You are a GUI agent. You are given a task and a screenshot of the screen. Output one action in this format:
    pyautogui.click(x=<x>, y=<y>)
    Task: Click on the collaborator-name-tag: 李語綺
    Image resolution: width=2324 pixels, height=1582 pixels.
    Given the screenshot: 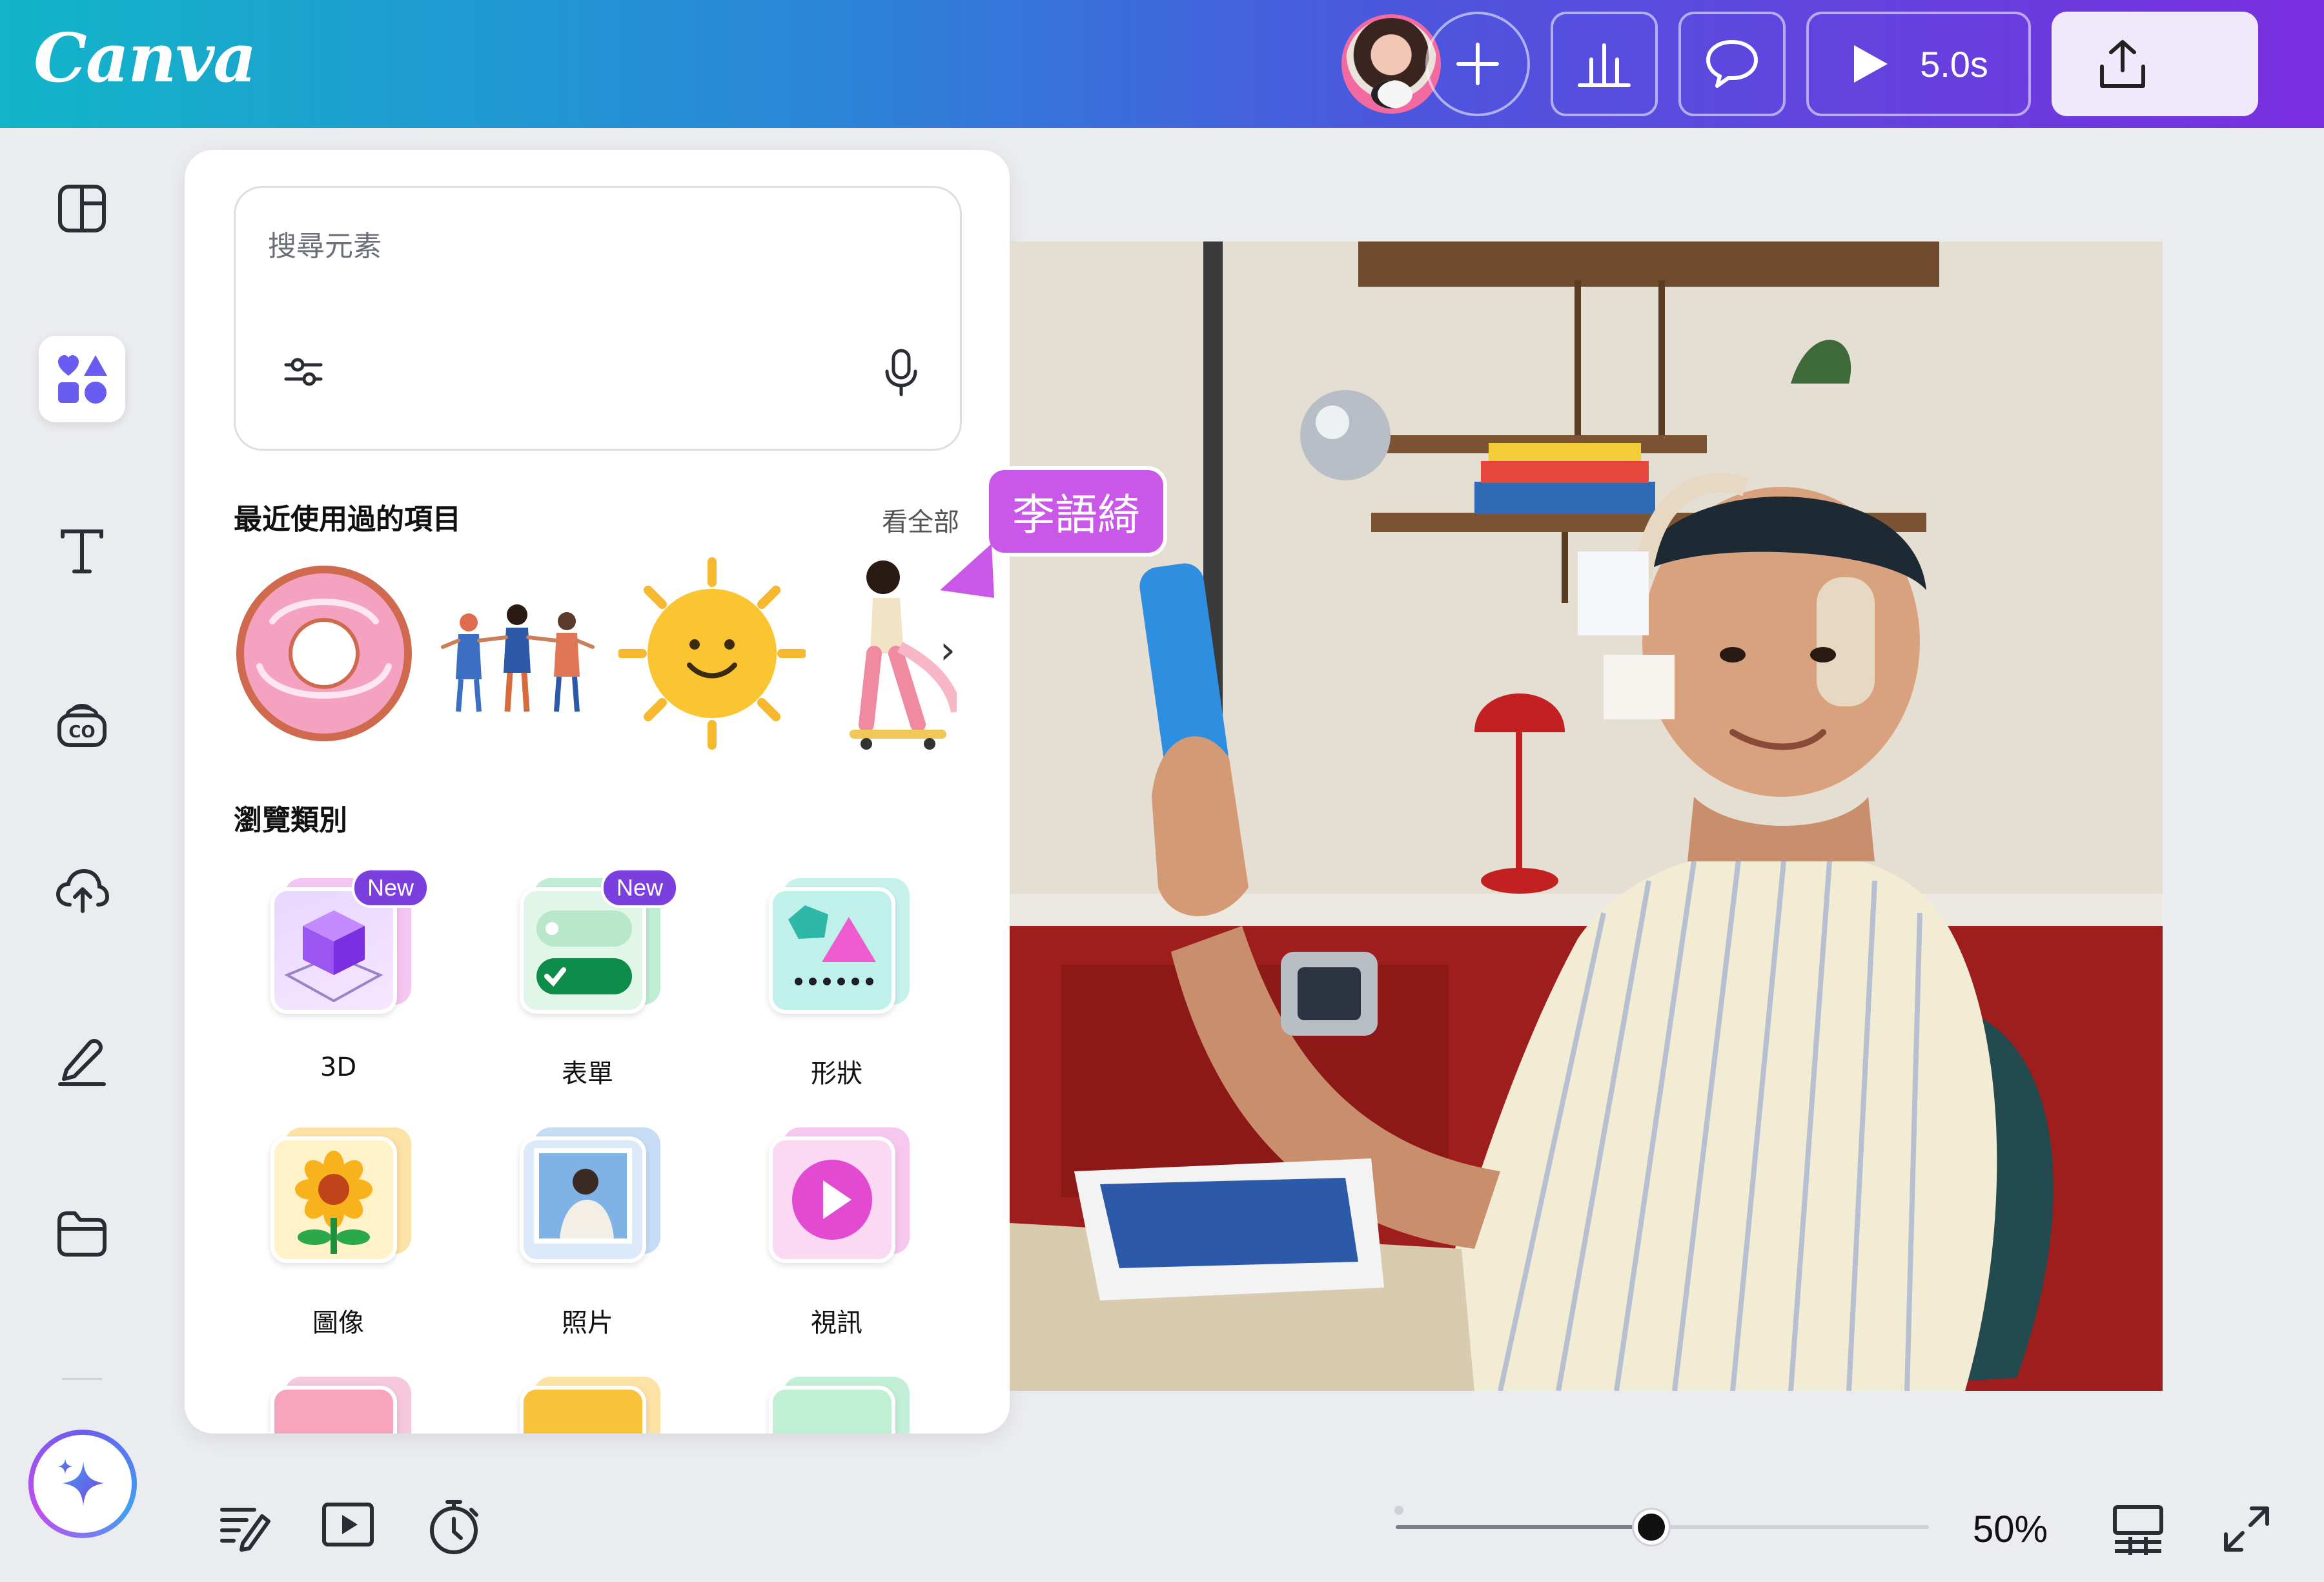 What is the action you would take?
    pyautogui.click(x=1076, y=511)
    